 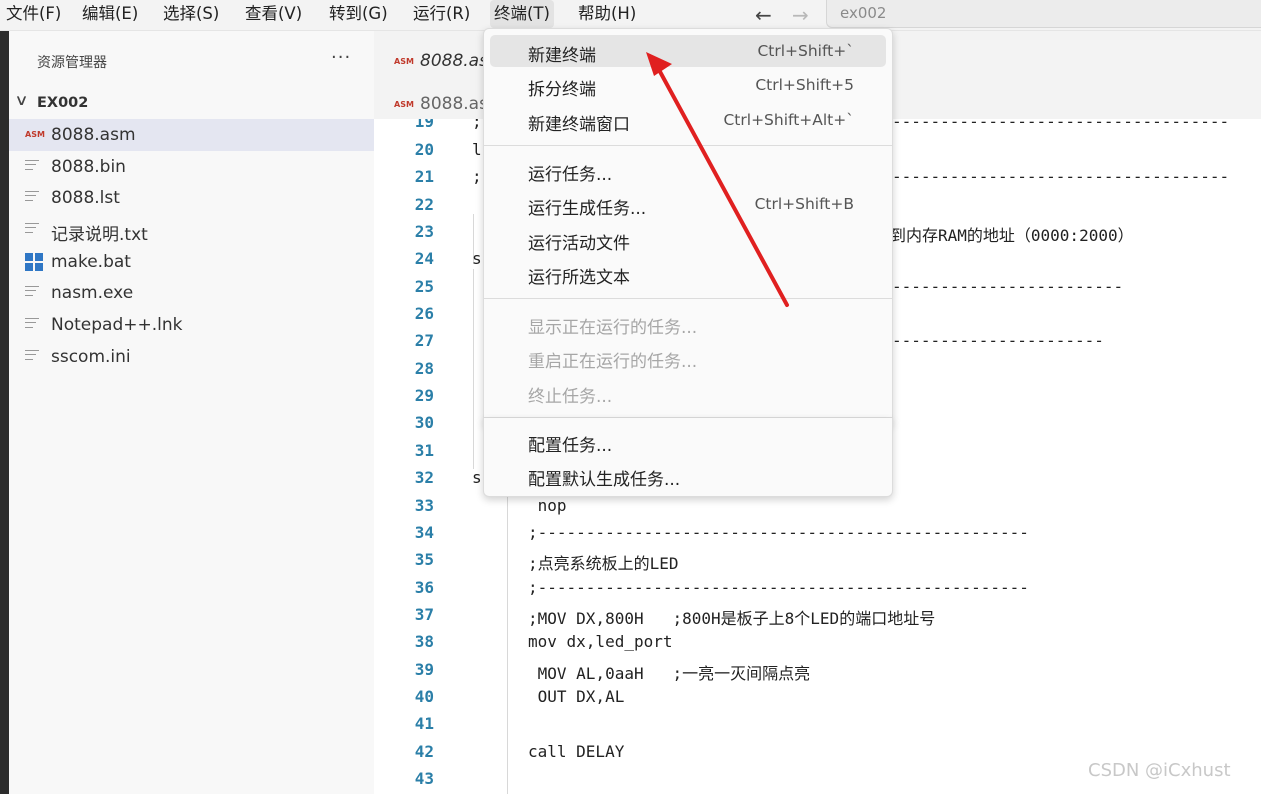 What do you see at coordinates (659, 64) in the screenshot?
I see `annotation-arrow-head` at bounding box center [659, 64].